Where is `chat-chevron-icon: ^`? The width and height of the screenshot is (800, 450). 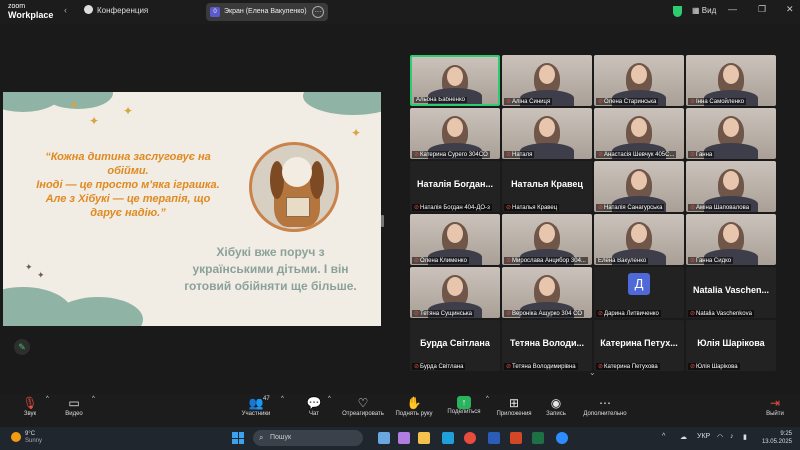
chat-chevron-icon: ^ is located at coordinates (329, 399).